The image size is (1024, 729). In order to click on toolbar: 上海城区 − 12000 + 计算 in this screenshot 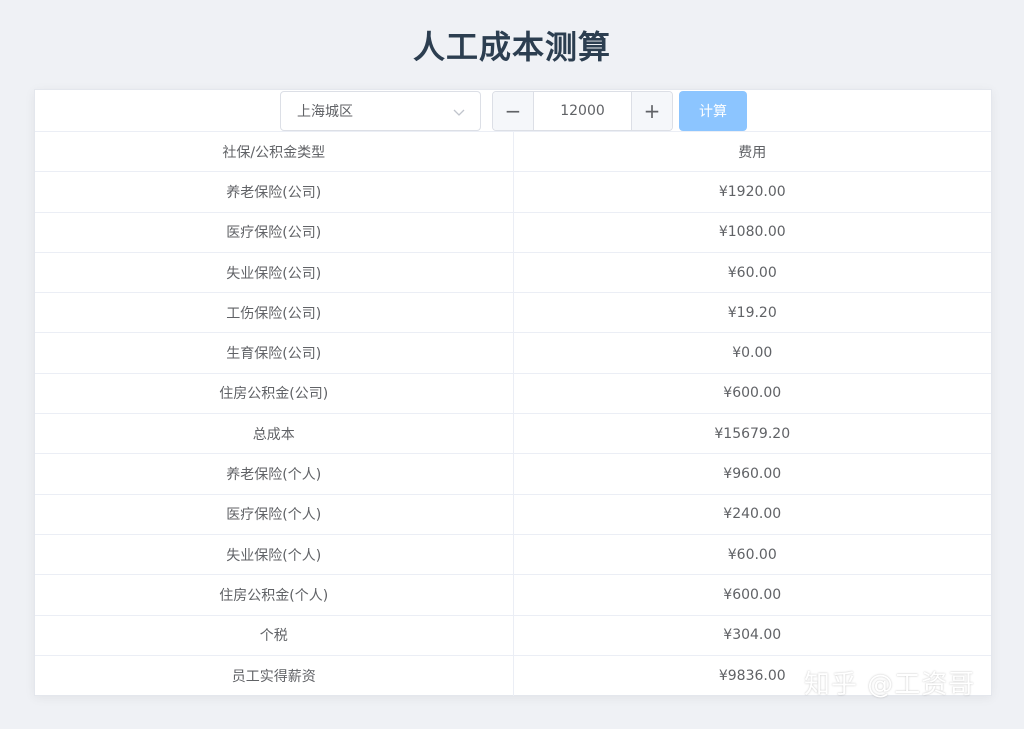, I will do `click(513, 111)`.